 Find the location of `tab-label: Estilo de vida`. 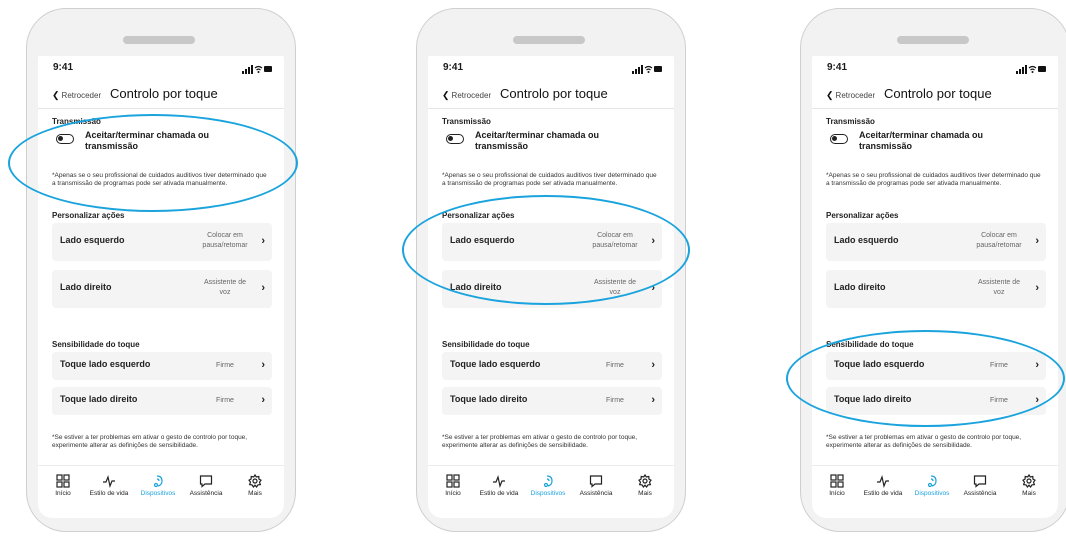

tab-label: Estilo de vida is located at coordinates (883, 493).